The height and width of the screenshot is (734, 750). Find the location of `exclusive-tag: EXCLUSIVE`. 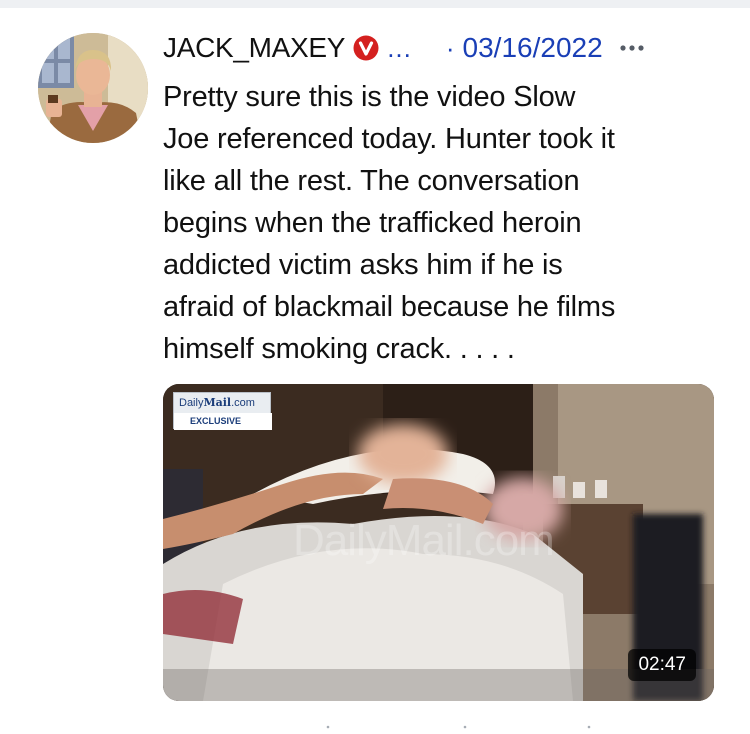

exclusive-tag: EXCLUSIVE is located at coordinates (223, 421).